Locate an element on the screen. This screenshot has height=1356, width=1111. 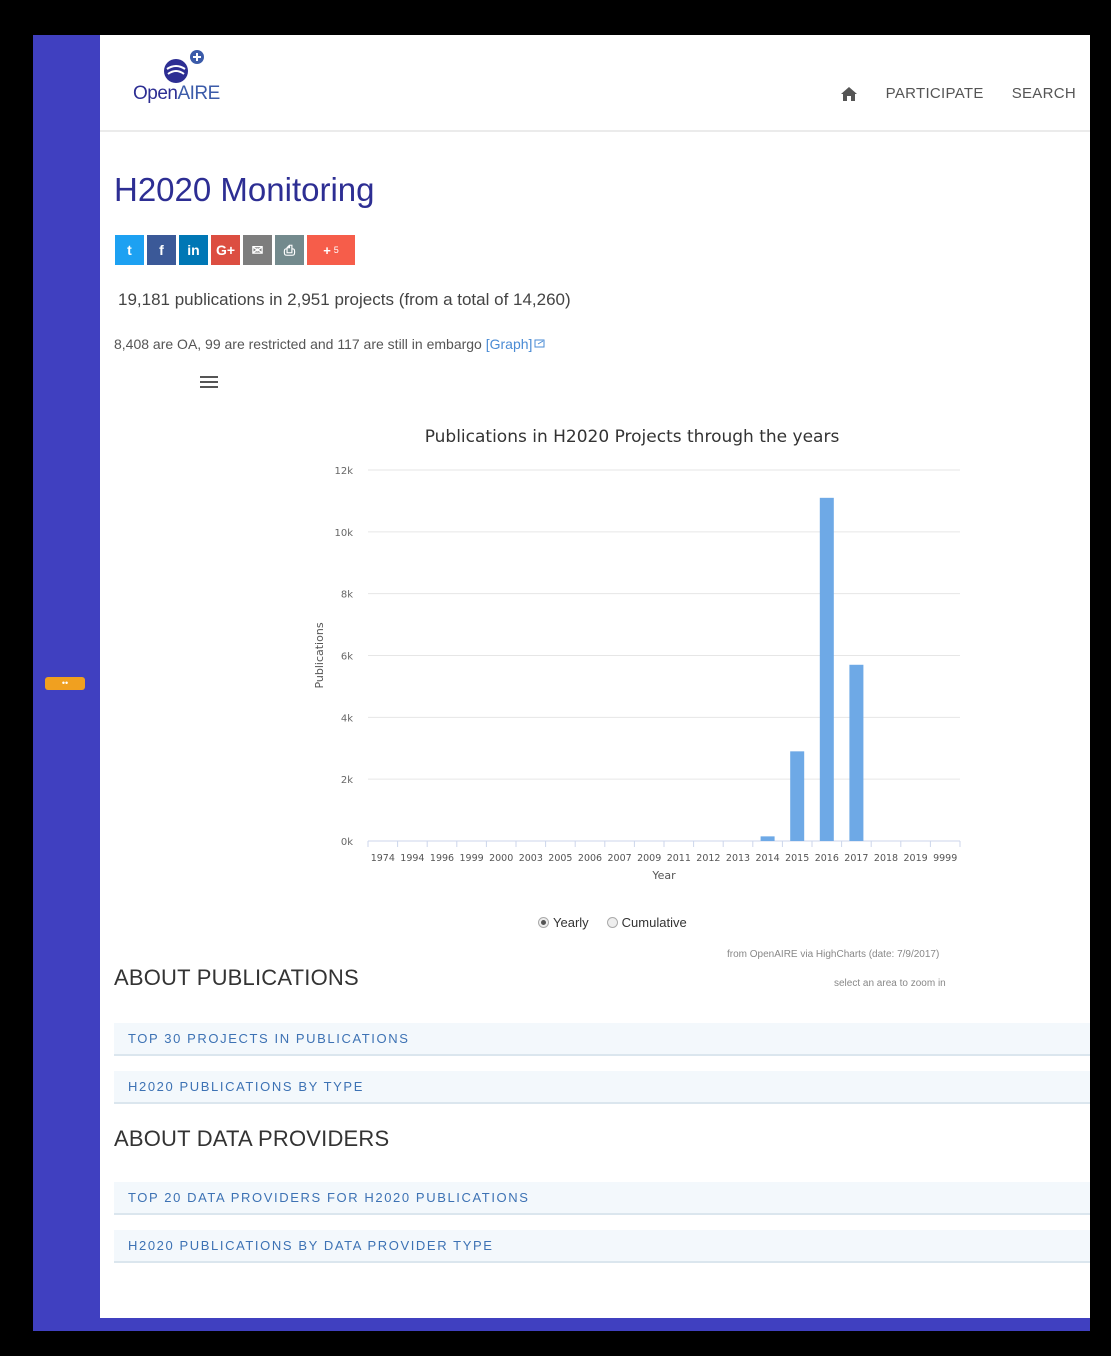
link-publications-by-type: H2020 PUBLICATIONS BY TYPE is located at coordinates (602, 1087).